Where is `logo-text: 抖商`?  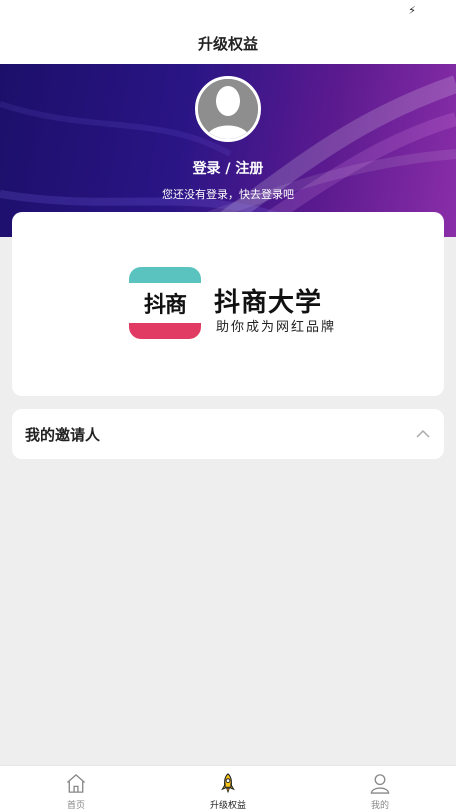 logo-text: 抖商 is located at coordinates (165, 303).